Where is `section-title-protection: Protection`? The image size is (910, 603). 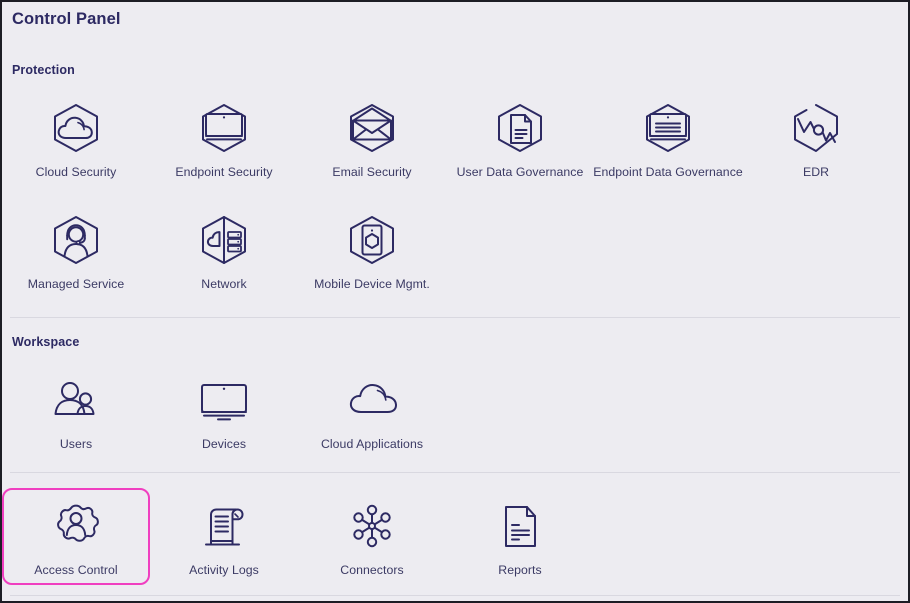 section-title-protection: Protection is located at coordinates (43, 70).